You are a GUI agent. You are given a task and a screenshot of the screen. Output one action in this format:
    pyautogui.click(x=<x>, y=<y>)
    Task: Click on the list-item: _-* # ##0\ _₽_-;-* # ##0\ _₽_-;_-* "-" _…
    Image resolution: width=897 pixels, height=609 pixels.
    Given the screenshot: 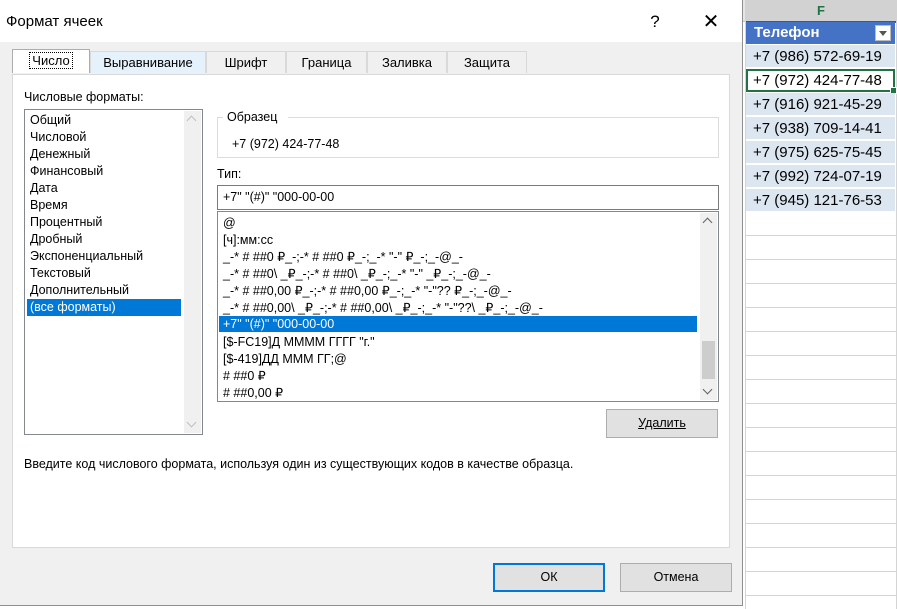 What is the action you would take?
    pyautogui.click(x=458, y=274)
    